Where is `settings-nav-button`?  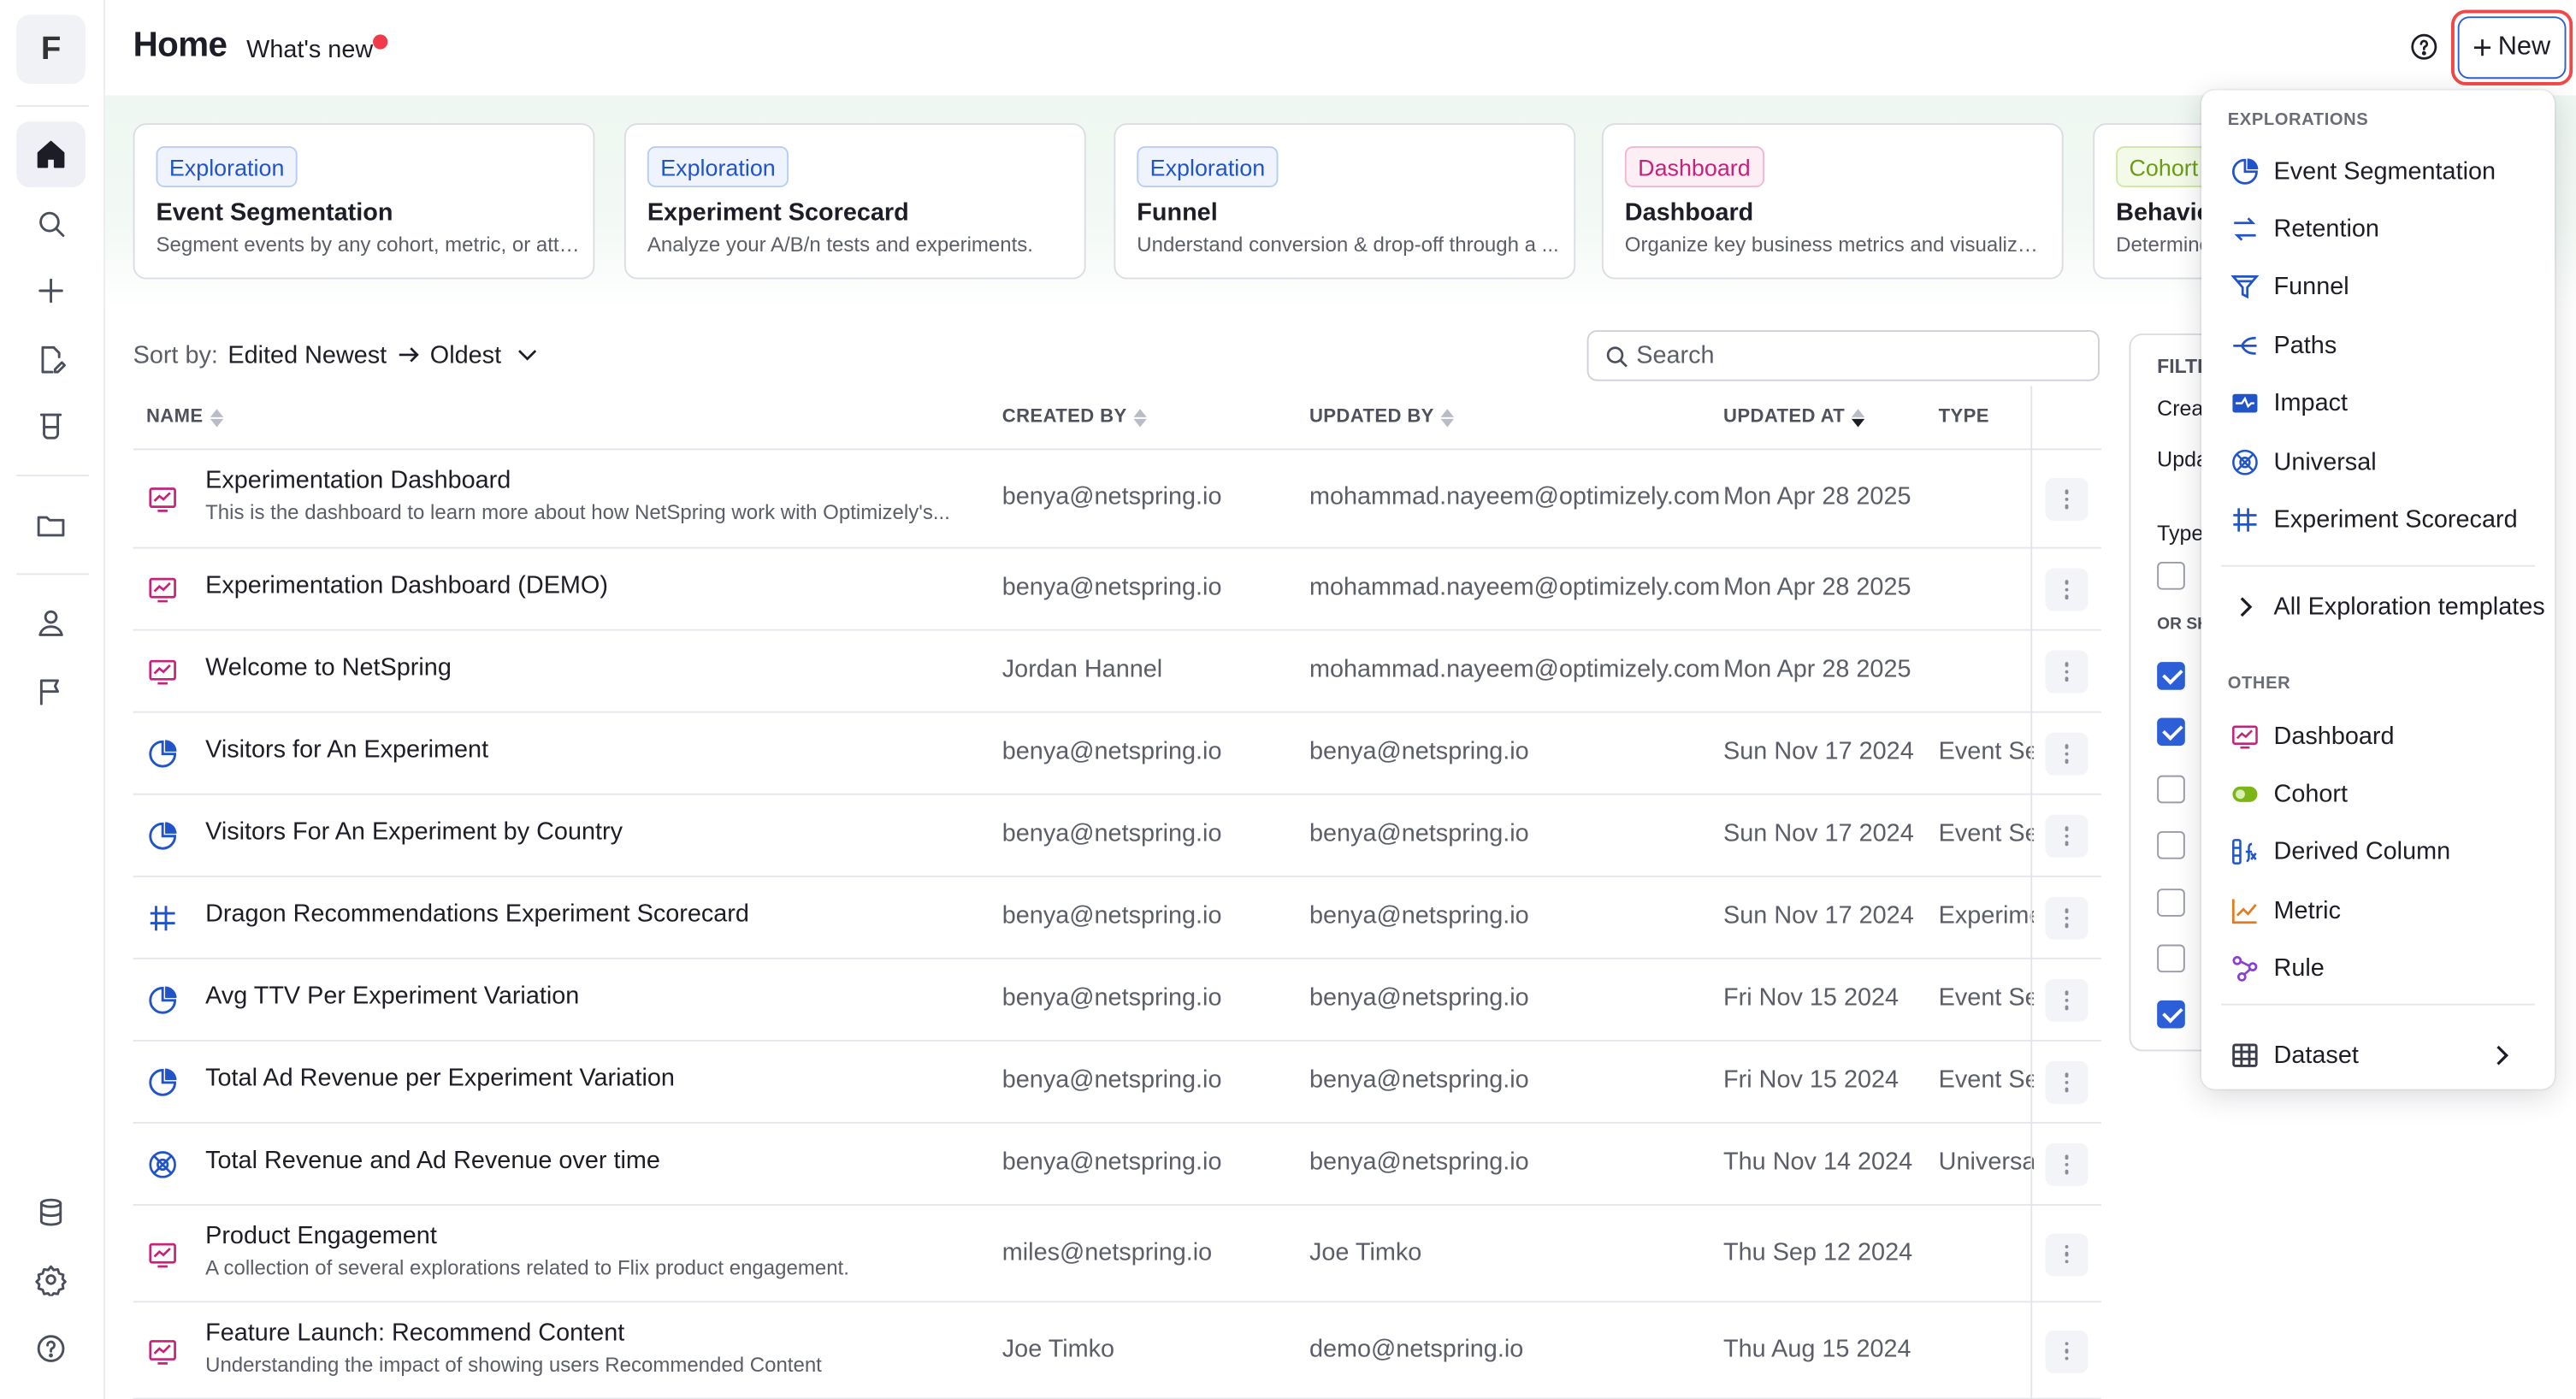 settings-nav-button is located at coordinates (51, 1280).